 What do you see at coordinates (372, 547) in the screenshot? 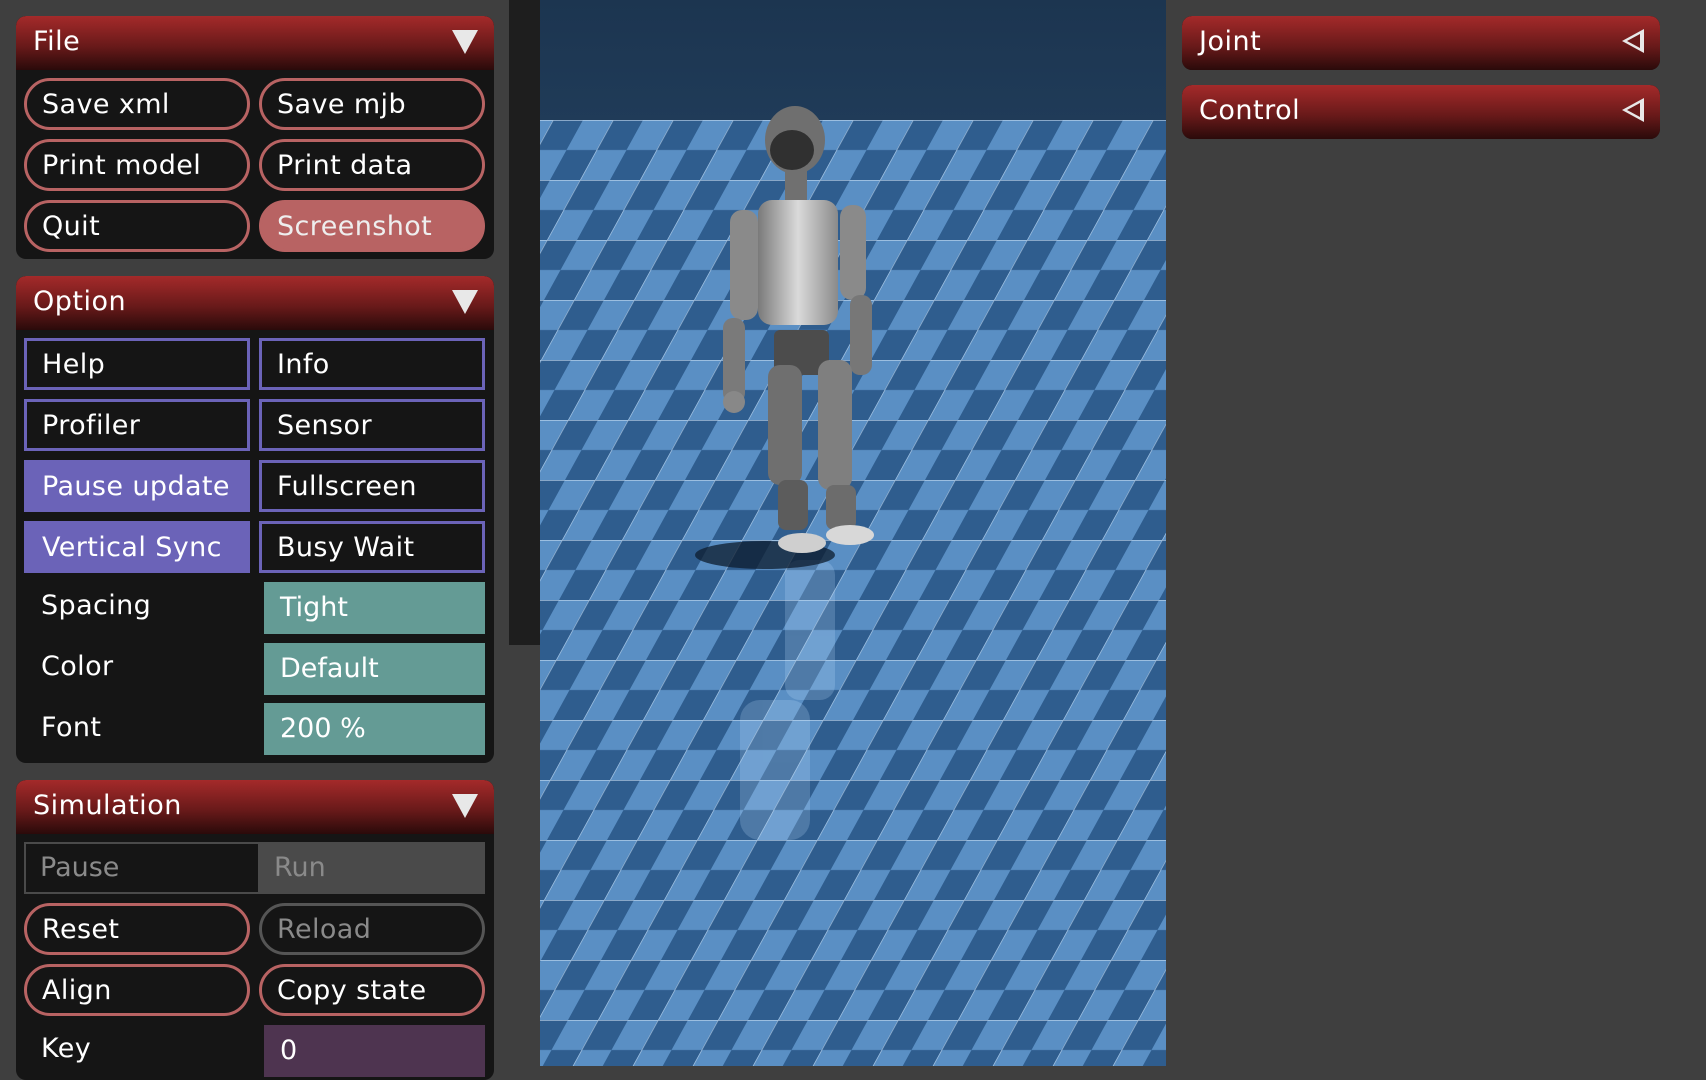
I see `busy-wait-toggle: Busy Wait` at bounding box center [372, 547].